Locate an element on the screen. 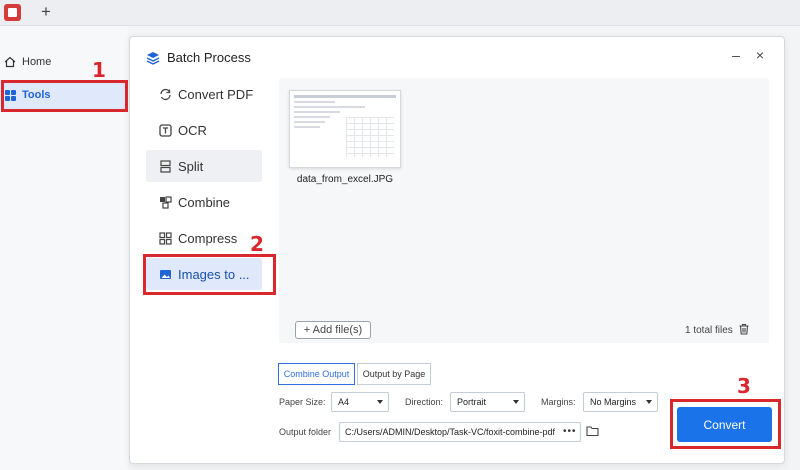 The width and height of the screenshot is (800, 470). nav-item-split: Split is located at coordinates (204, 166).